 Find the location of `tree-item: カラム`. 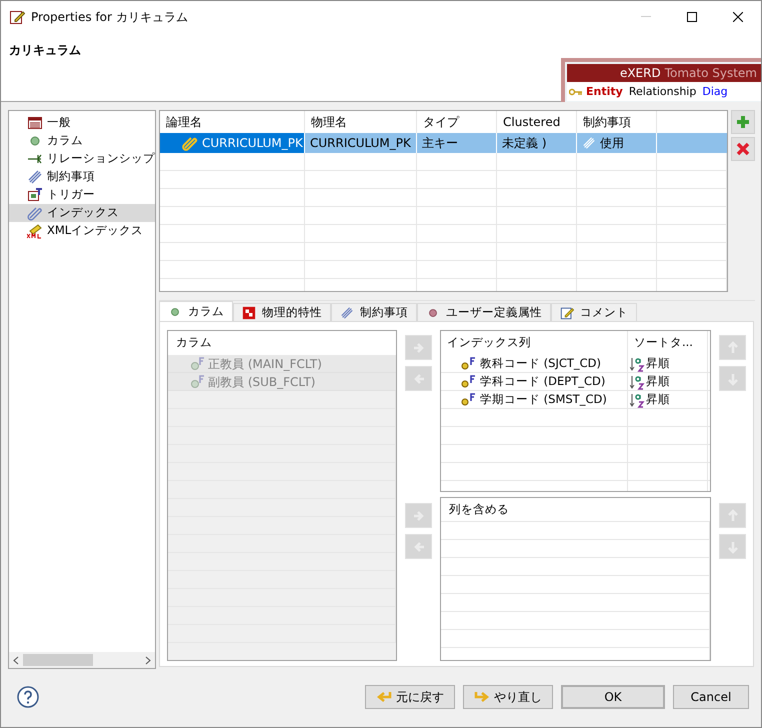

tree-item: カラム is located at coordinates (82, 141).